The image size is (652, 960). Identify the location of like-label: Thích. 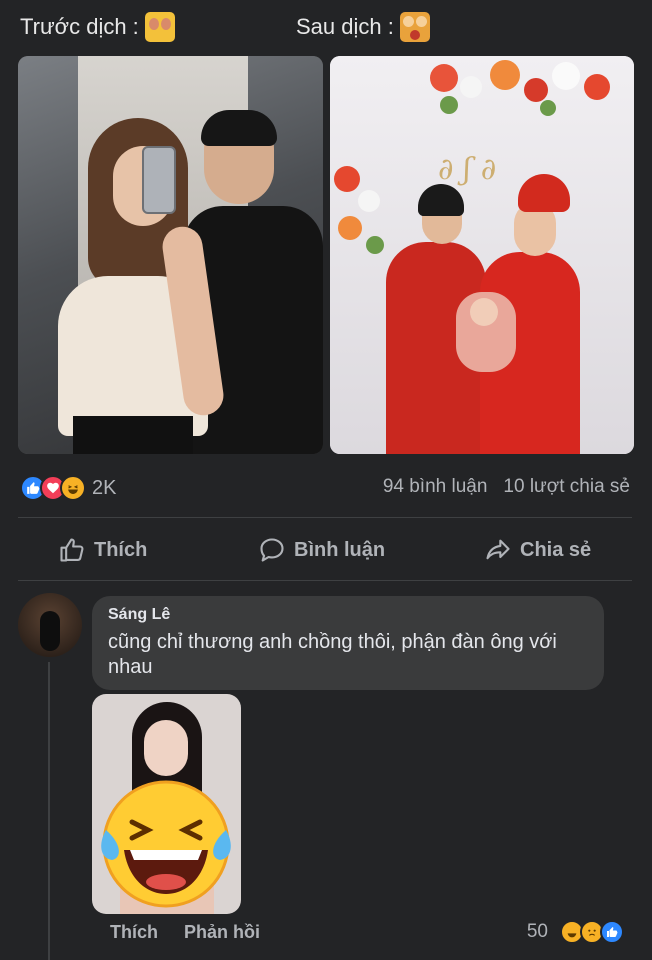
(121, 549).